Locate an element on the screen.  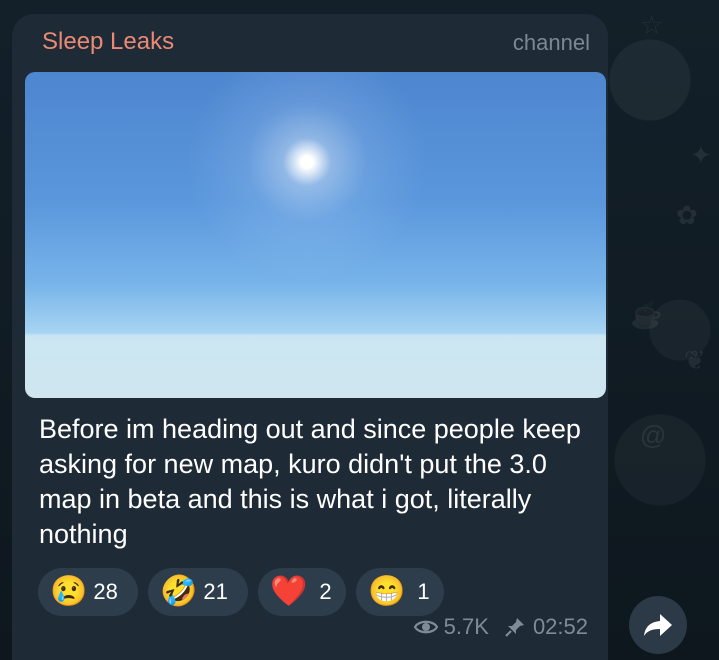
share-arrow-icon is located at coordinates (658, 625).